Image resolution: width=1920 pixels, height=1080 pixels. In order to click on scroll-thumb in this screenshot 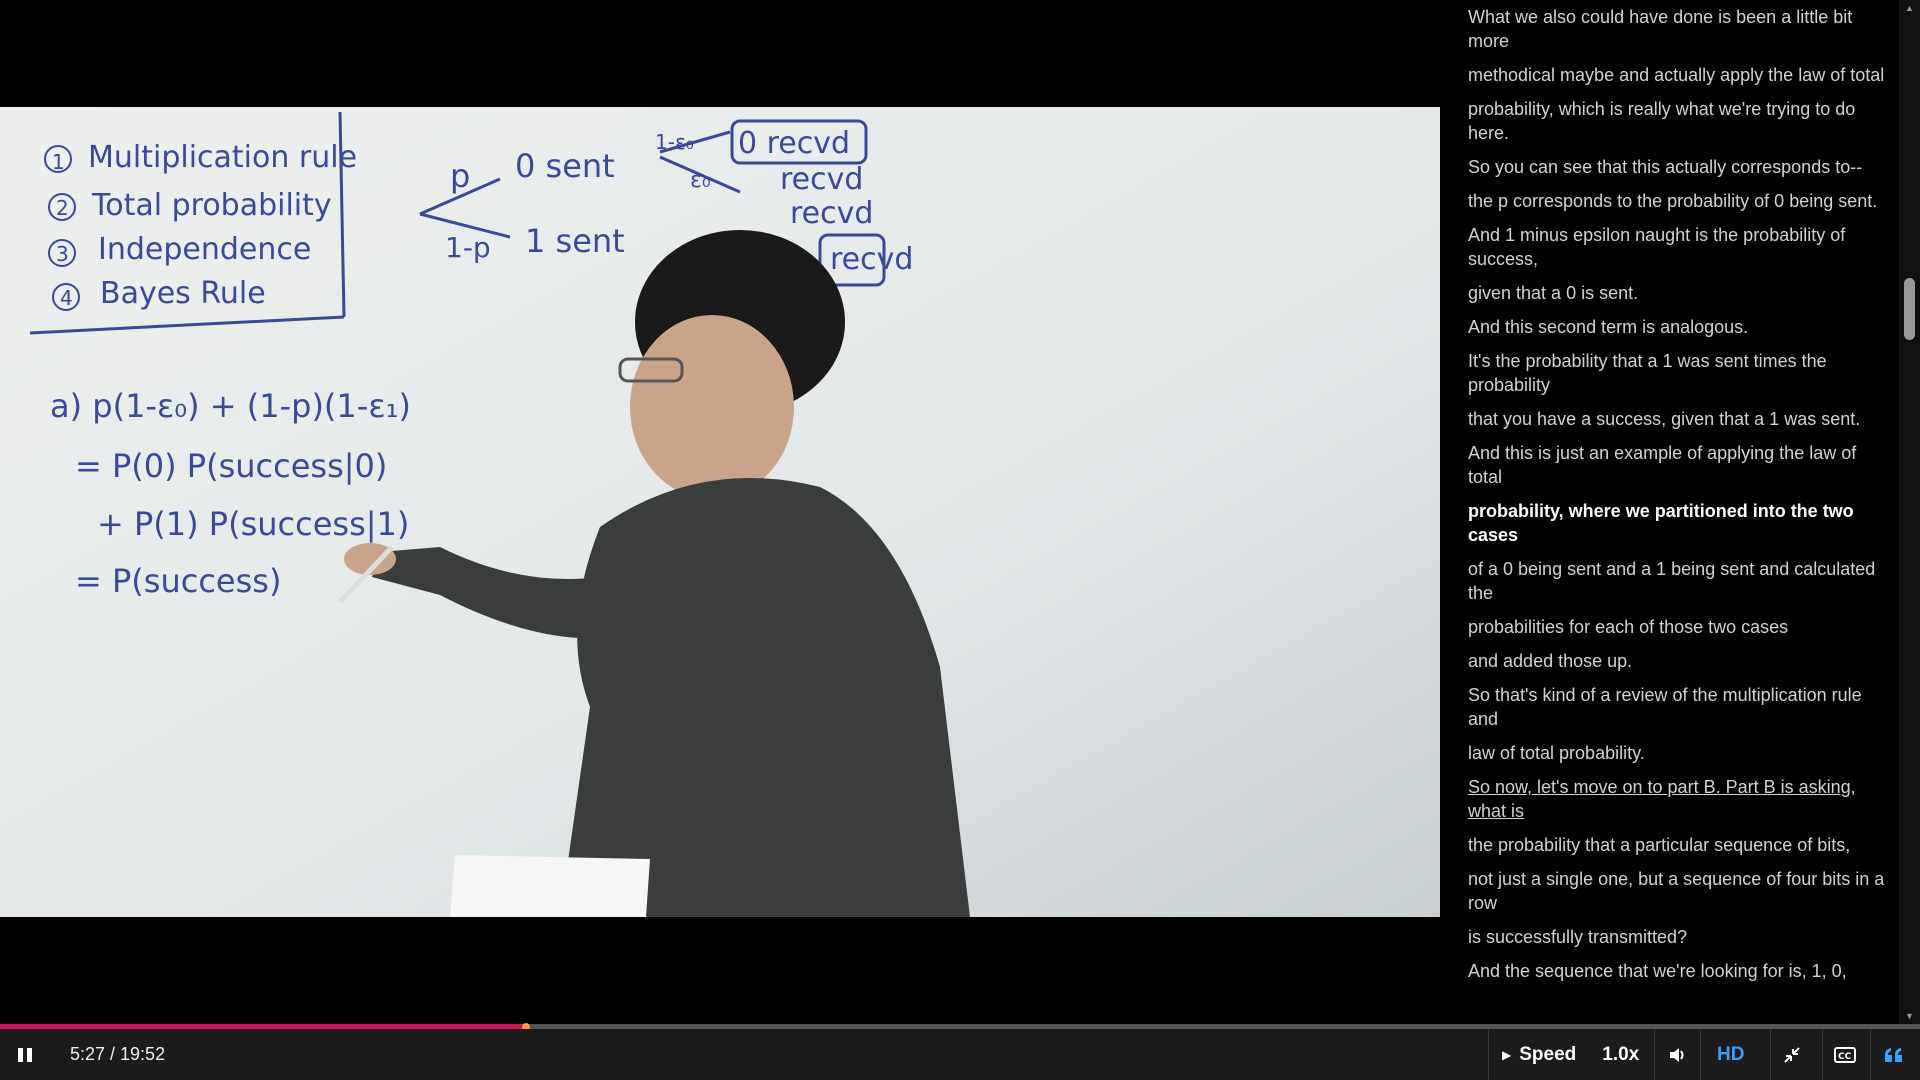, I will do `click(1909, 309)`.